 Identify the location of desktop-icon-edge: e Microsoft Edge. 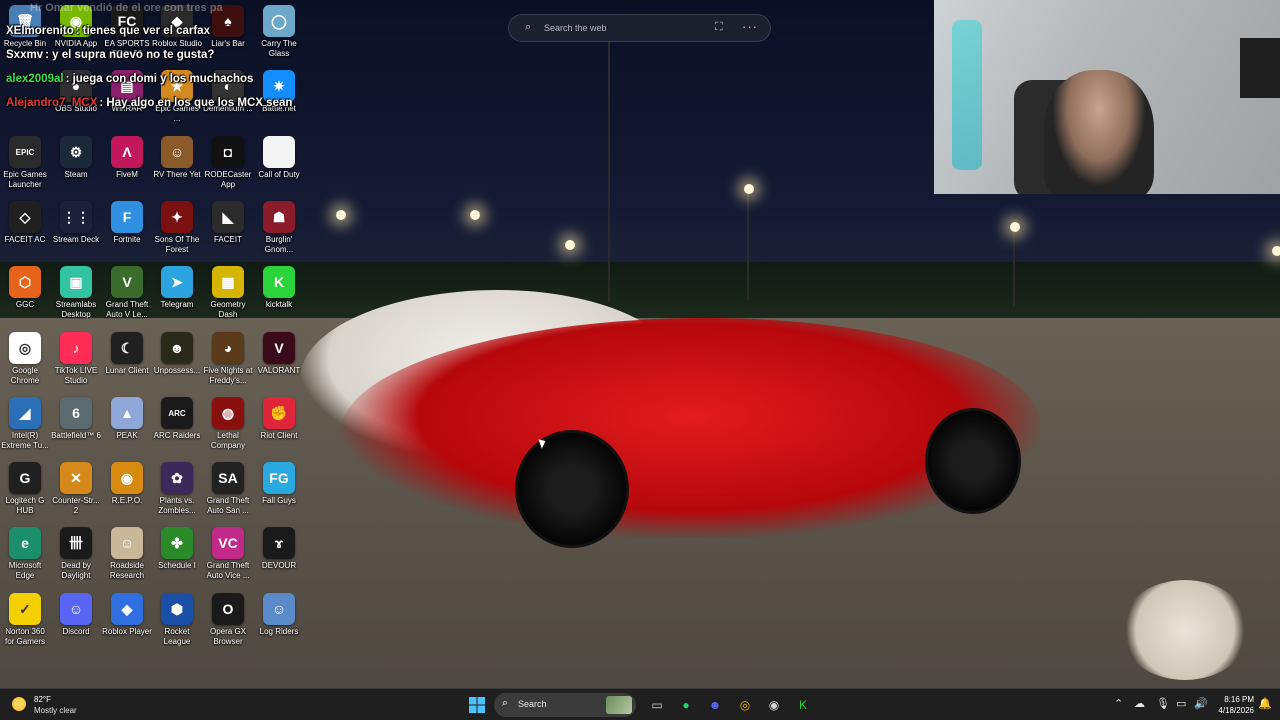
(25, 553).